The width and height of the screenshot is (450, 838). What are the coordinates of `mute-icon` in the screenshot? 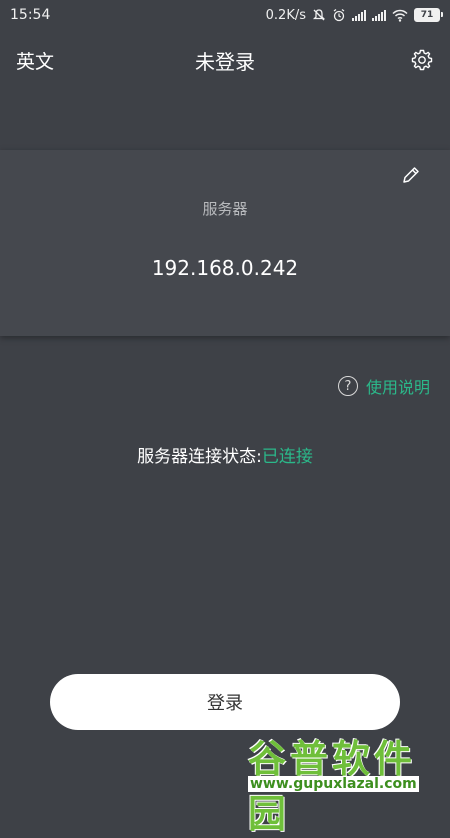 It's located at (319, 15).